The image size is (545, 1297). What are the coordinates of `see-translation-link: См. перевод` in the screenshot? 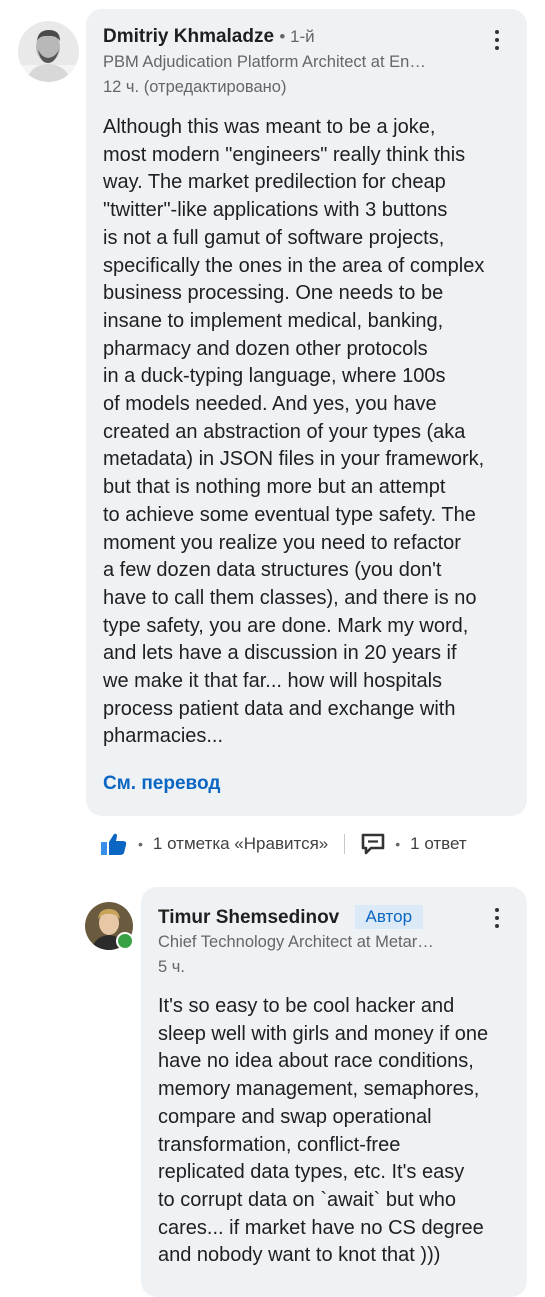 It's located at (161, 784).